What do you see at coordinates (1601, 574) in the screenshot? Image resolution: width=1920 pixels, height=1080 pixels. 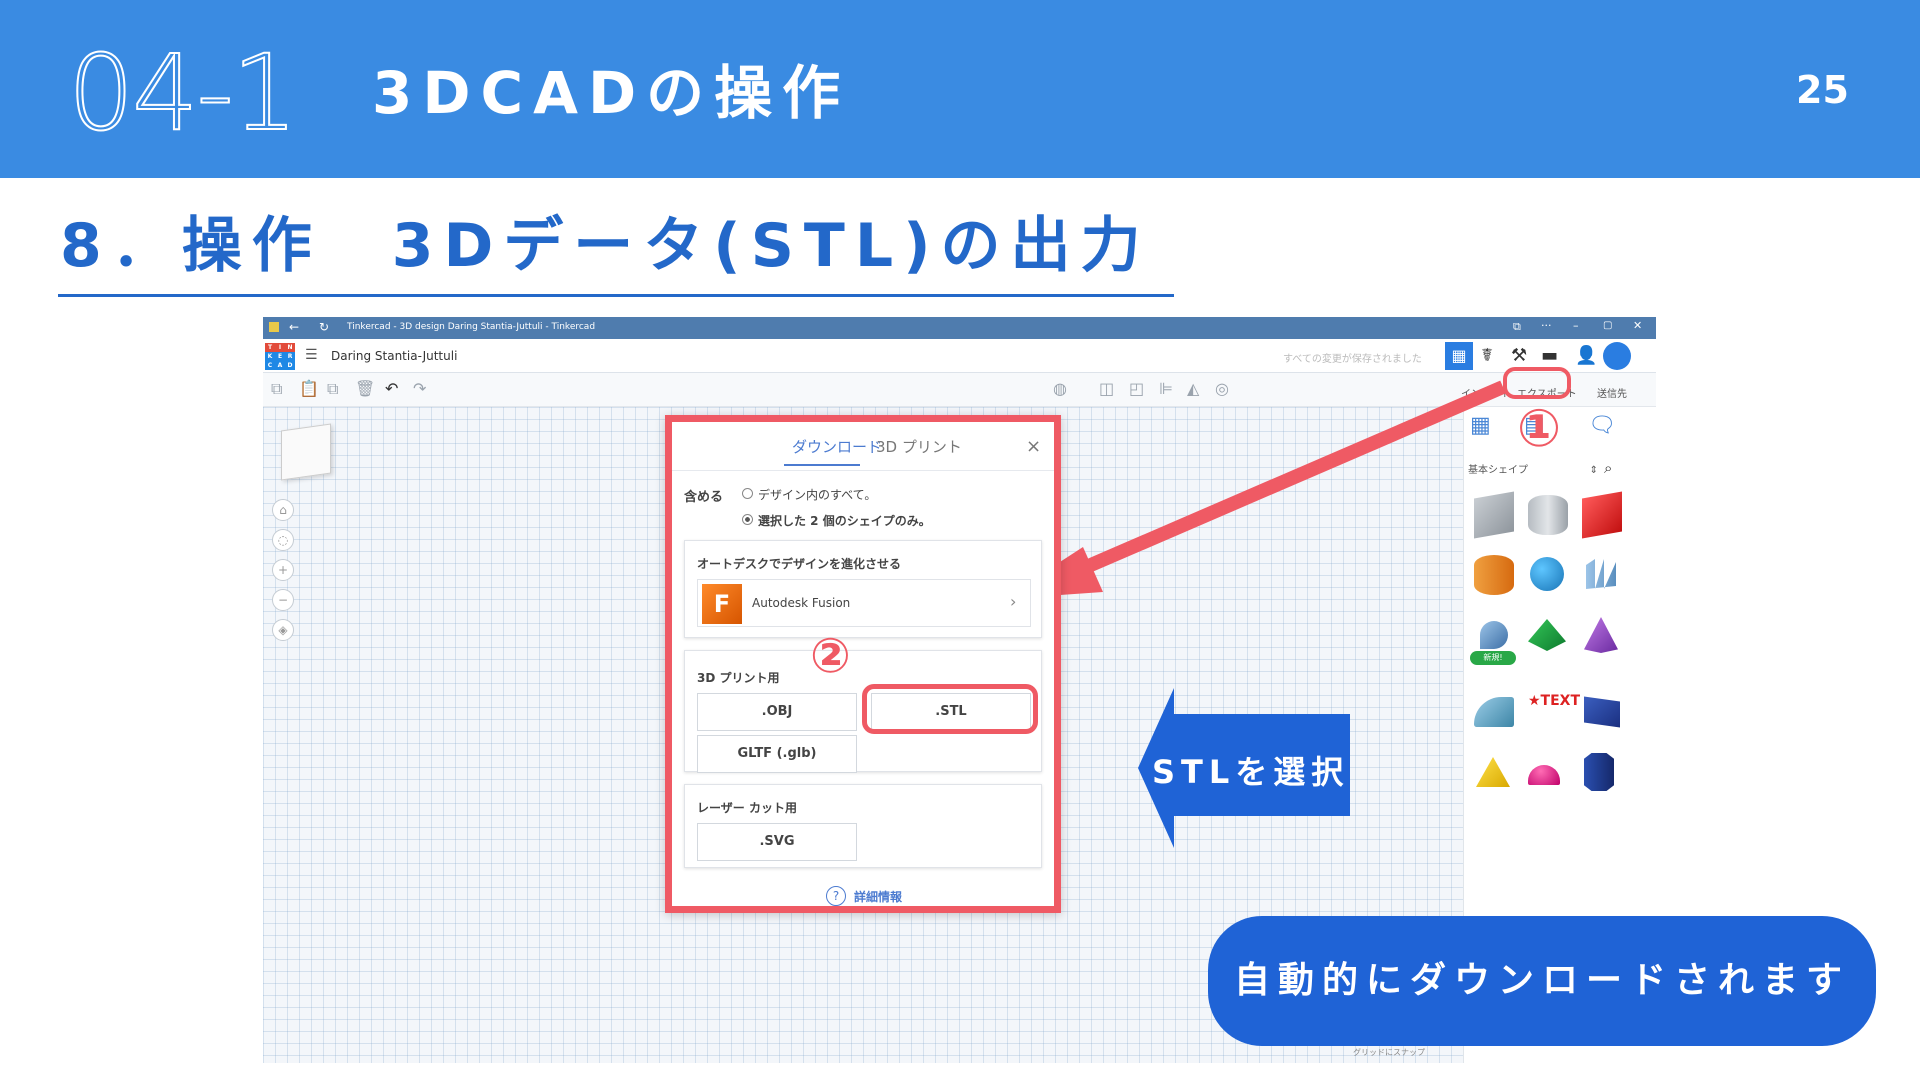 I see `scribble-shape` at bounding box center [1601, 574].